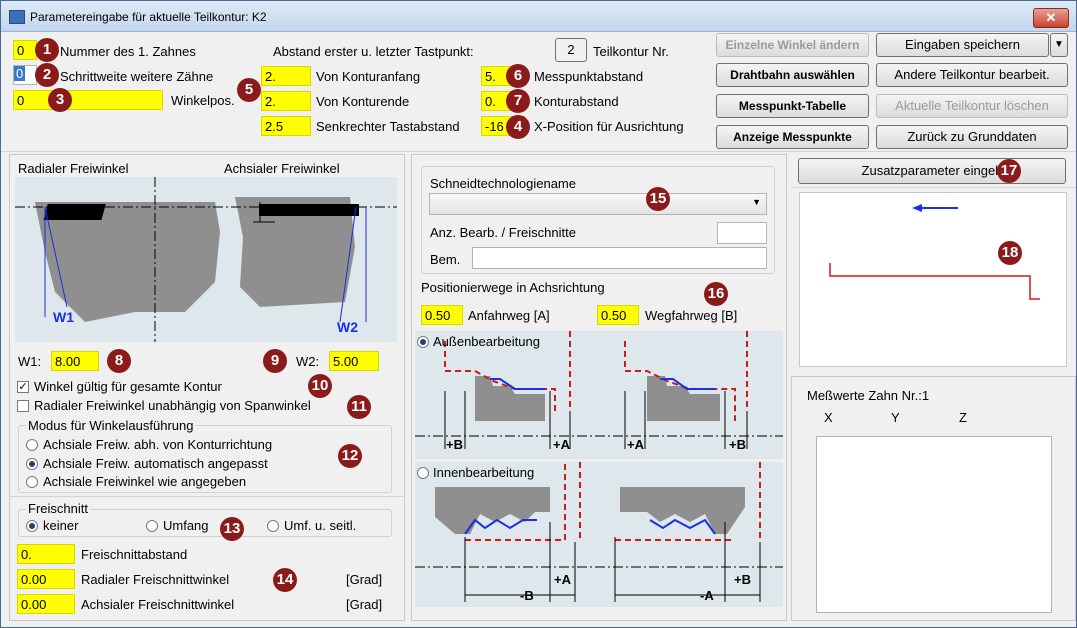  Describe the element at coordinates (792, 75) in the screenshot. I see `drahtbahn-button: Drahtbahn auswählen` at that location.